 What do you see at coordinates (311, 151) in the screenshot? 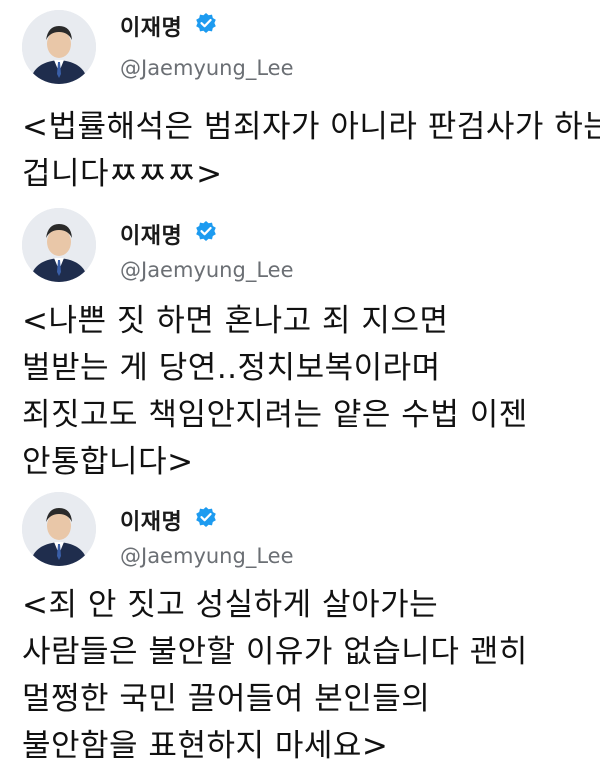
I see `tweet-text: <법률해석은 범죄자가 아니라 판검사가 하는 겁니다ㅉㅉㅉ>` at bounding box center [311, 151].